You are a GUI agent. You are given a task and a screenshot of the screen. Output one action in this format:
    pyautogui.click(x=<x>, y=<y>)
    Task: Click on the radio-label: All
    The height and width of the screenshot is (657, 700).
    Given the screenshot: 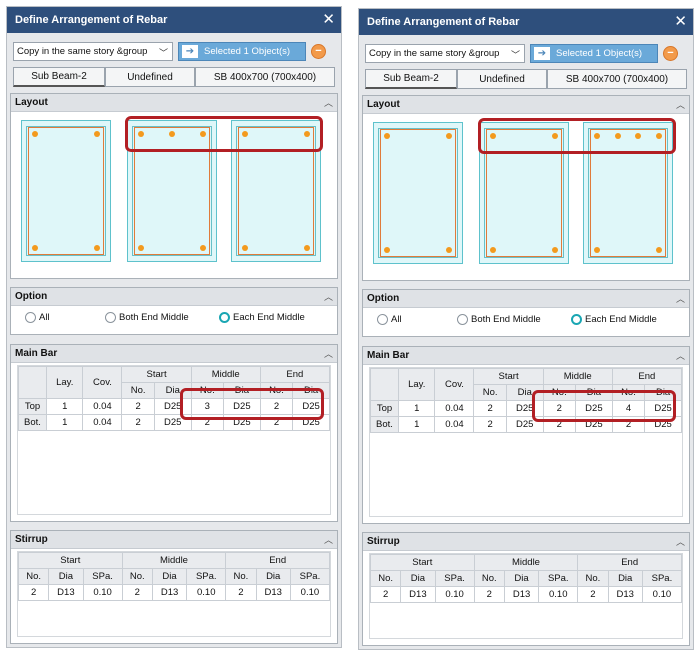 What is the action you would take?
    pyautogui.click(x=396, y=319)
    